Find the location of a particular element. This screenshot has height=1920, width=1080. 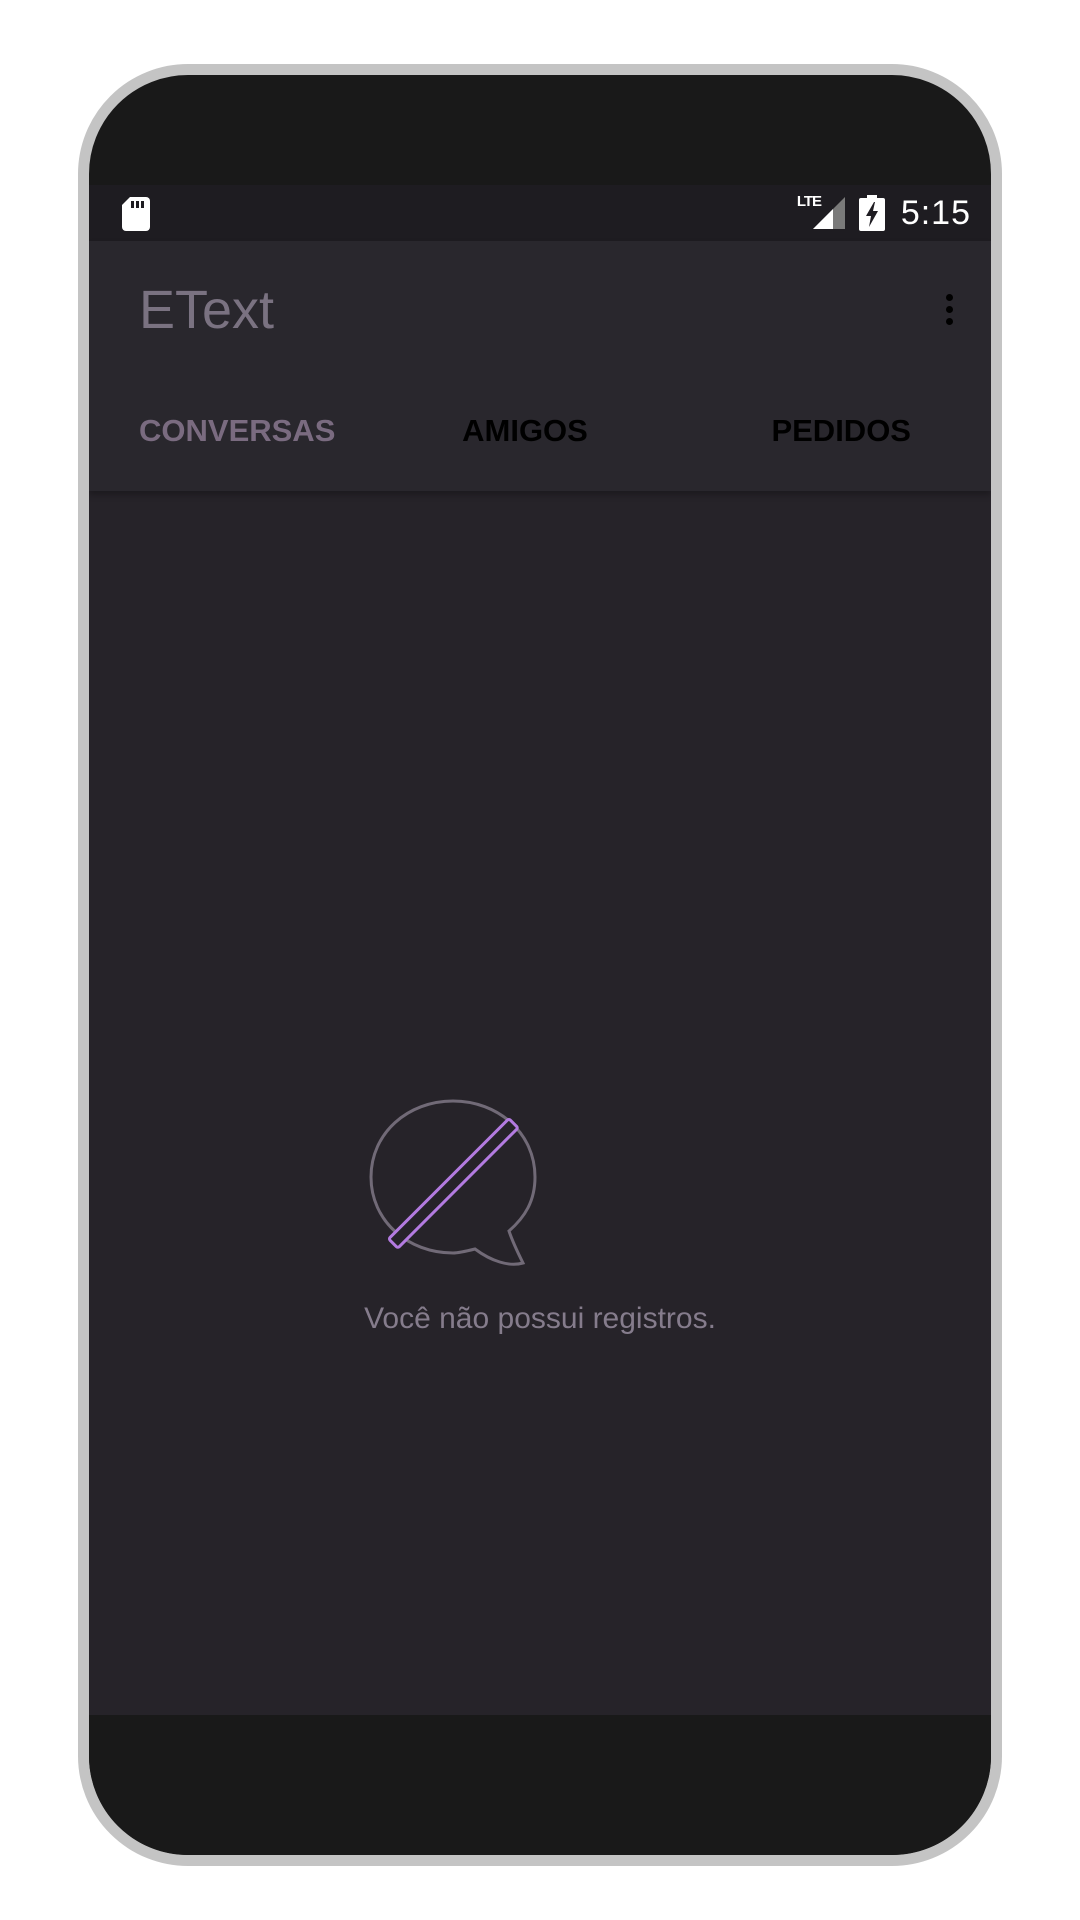

tab-bar: CONVERSAS AMIGOS PEDIDOS is located at coordinates (540, 431).